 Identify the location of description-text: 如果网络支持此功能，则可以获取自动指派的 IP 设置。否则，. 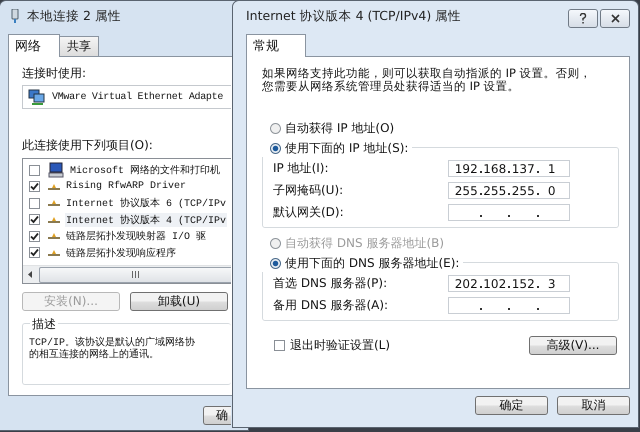
(427, 73).